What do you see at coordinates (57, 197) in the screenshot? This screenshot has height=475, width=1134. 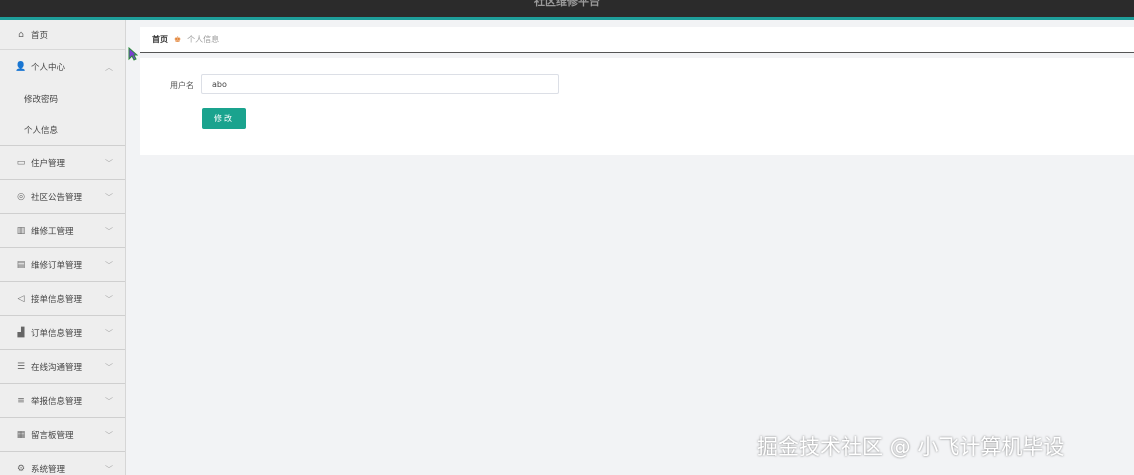 I see `sidebar-item-label: 社区公告管理` at bounding box center [57, 197].